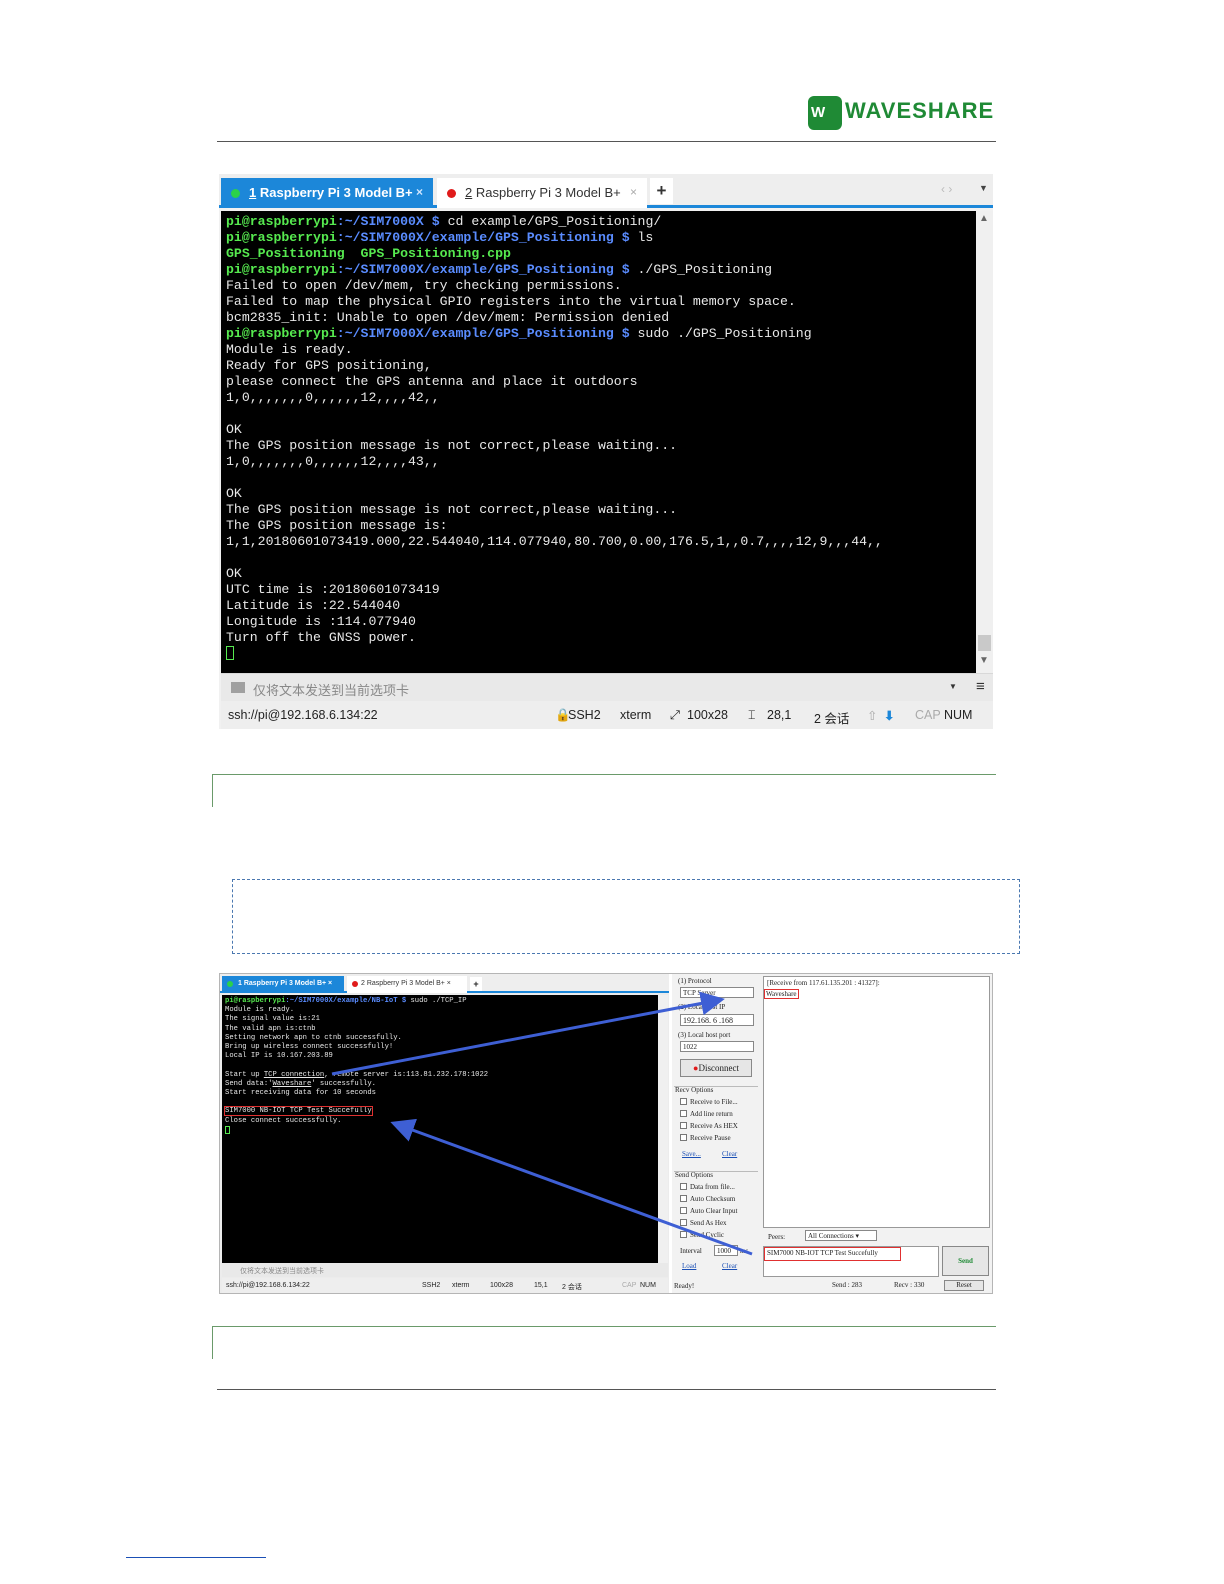 This screenshot has height=1584, width=1224. I want to click on protocol-select: TCP Server, so click(717, 992).